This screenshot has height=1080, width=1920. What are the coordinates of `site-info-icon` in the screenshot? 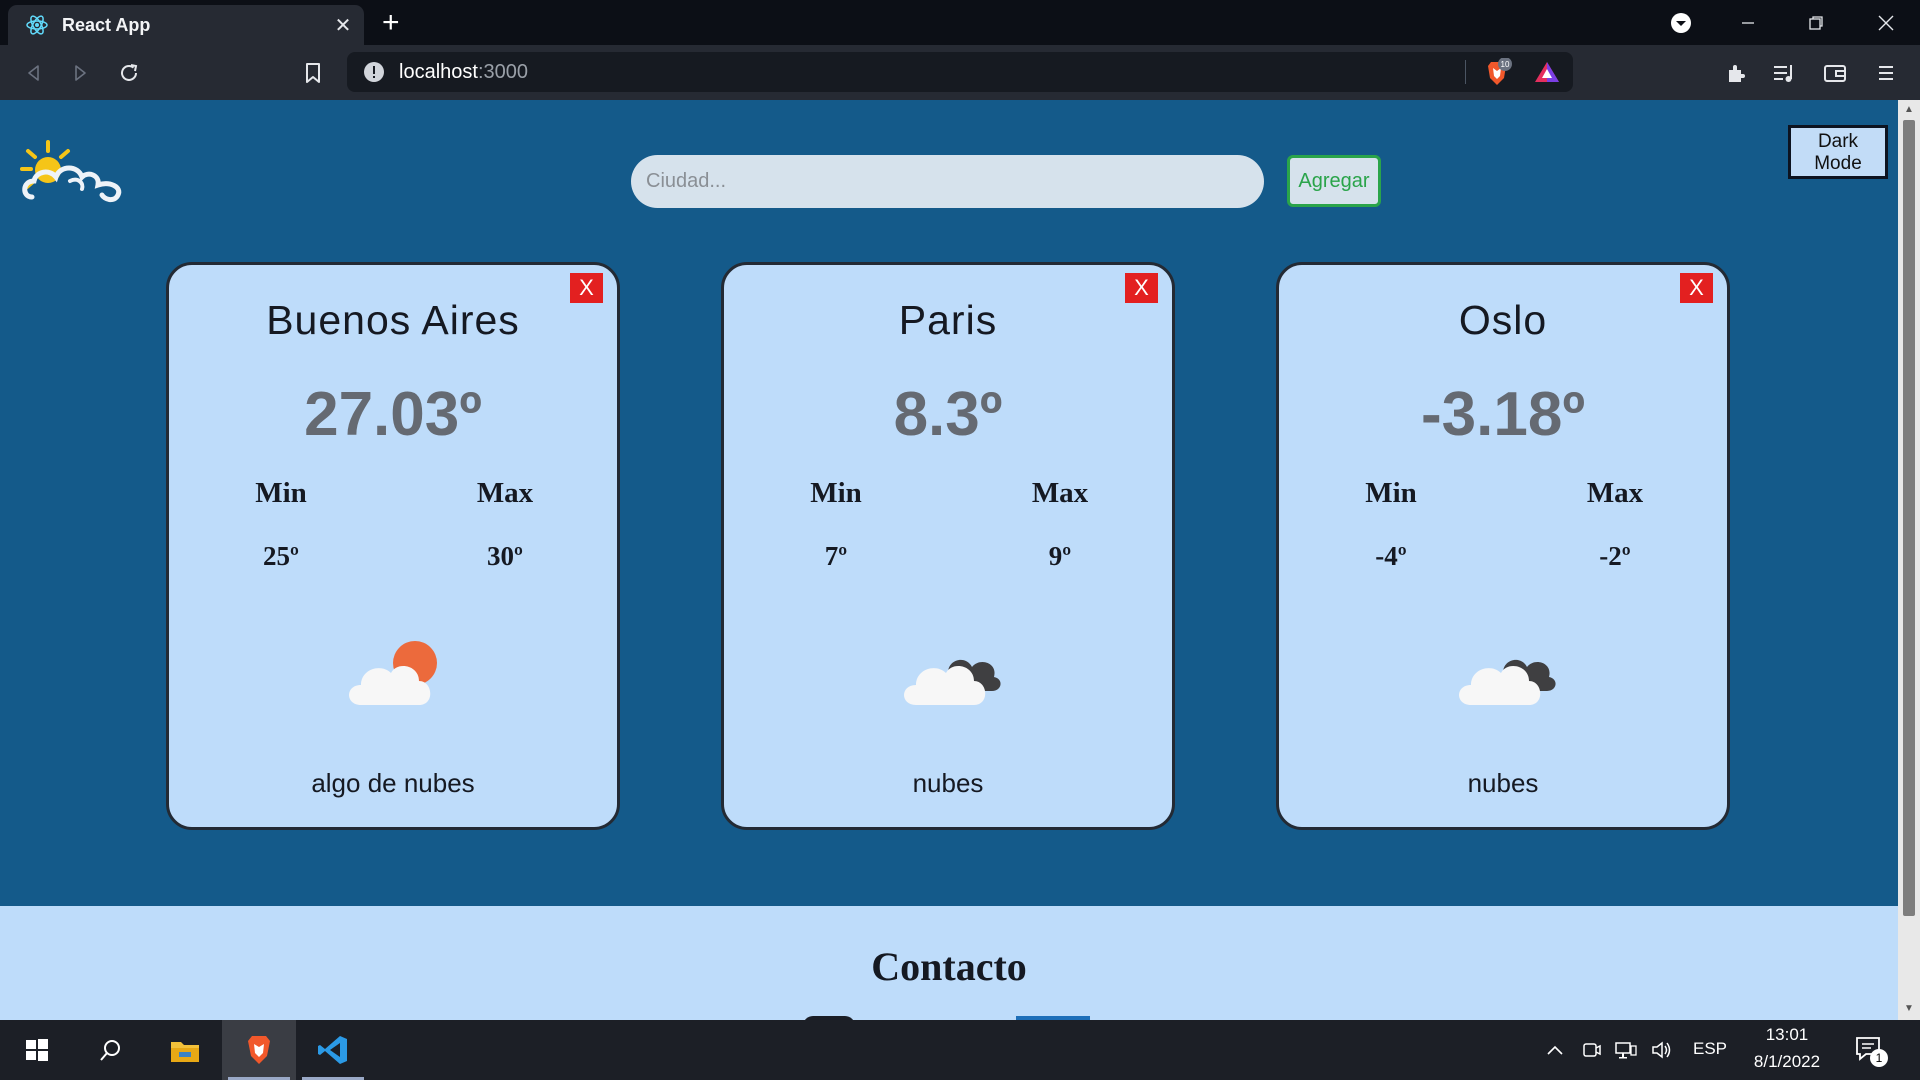 It's located at (374, 72).